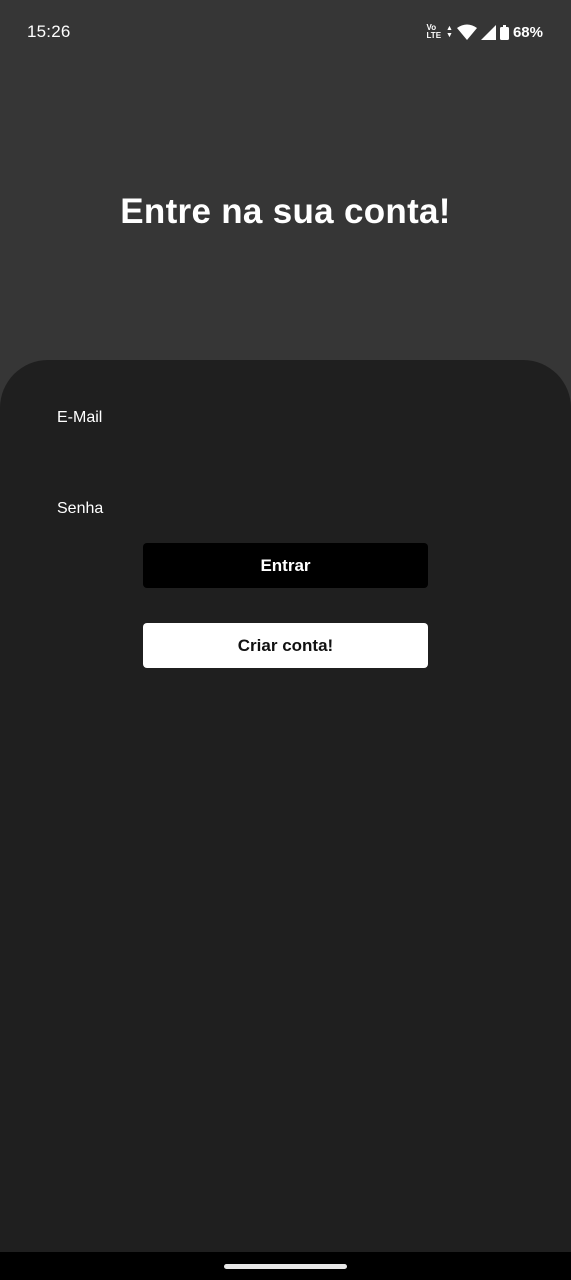  I want to click on battery-percent: 68%, so click(527, 32).